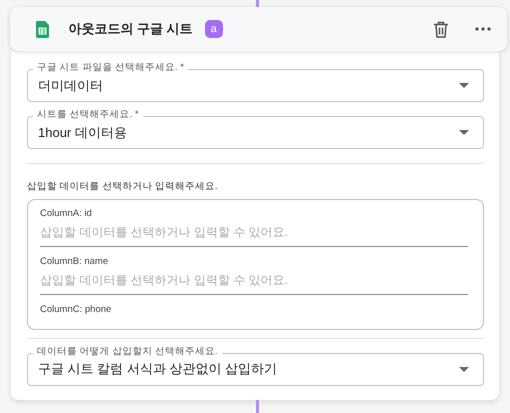  Describe the element at coordinates (75, 261) in the screenshot. I see `column-label: ColumnB: name` at that location.